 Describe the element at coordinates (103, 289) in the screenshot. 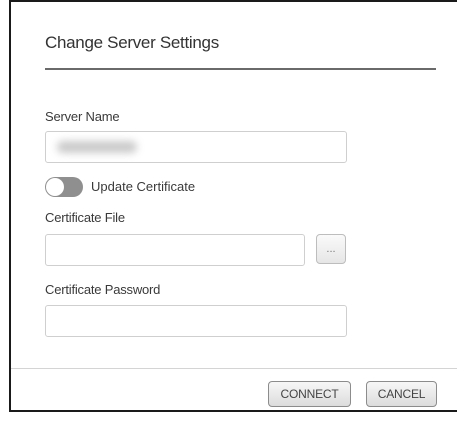

I see `certificate-password-label: Certificate Password` at that location.